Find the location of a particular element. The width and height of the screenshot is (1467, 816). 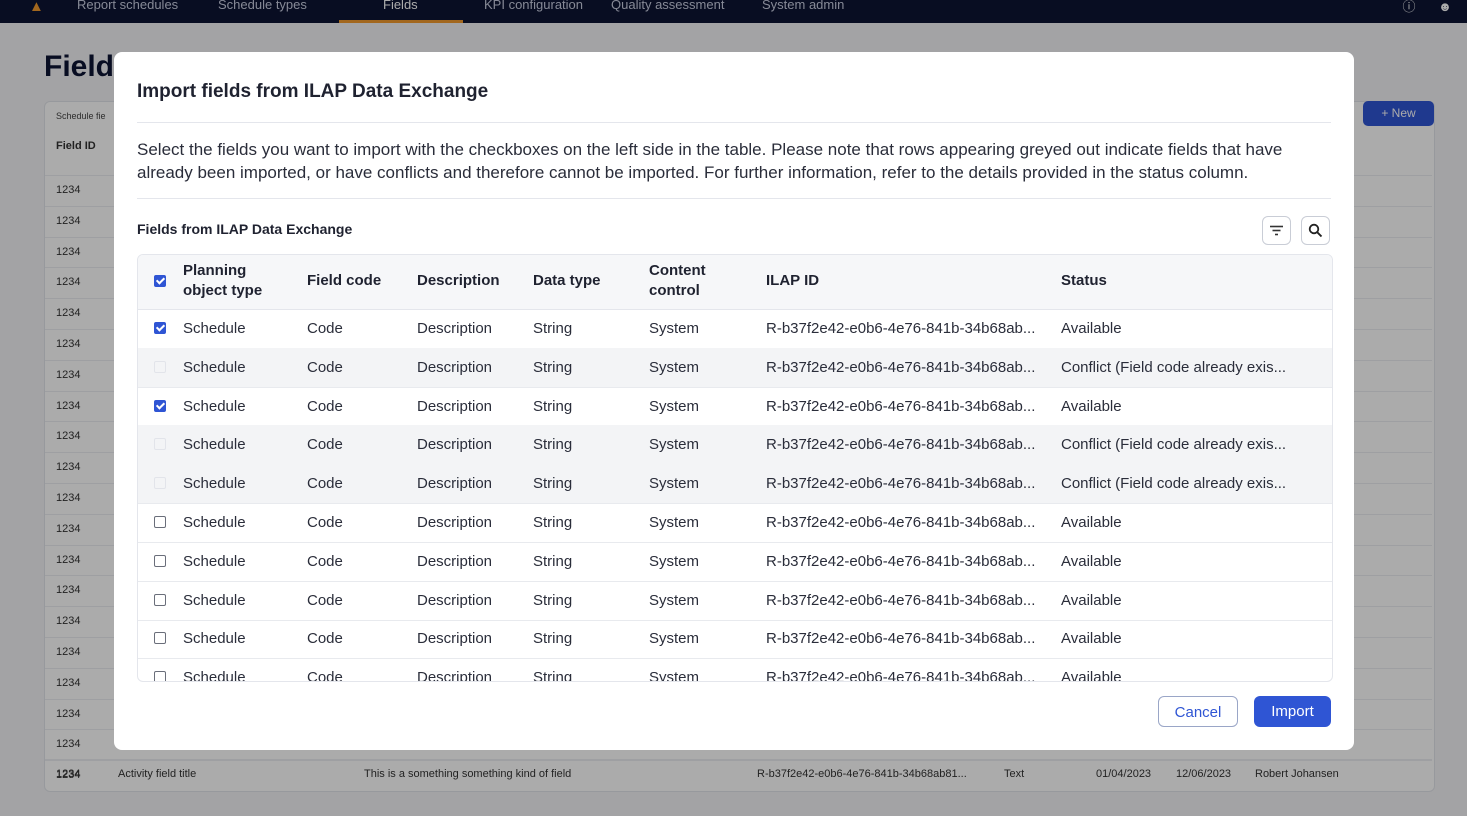

filter-button is located at coordinates (1276, 230).